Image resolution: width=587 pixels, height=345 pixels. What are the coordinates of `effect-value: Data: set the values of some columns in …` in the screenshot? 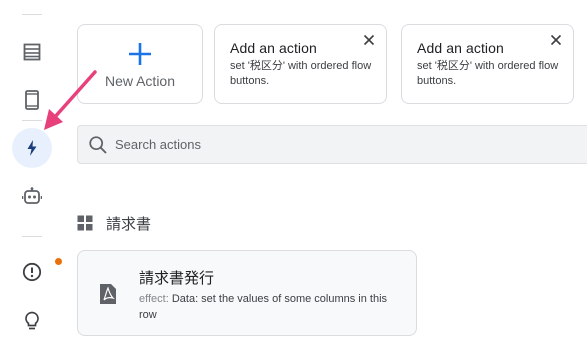 It's located at (263, 307).